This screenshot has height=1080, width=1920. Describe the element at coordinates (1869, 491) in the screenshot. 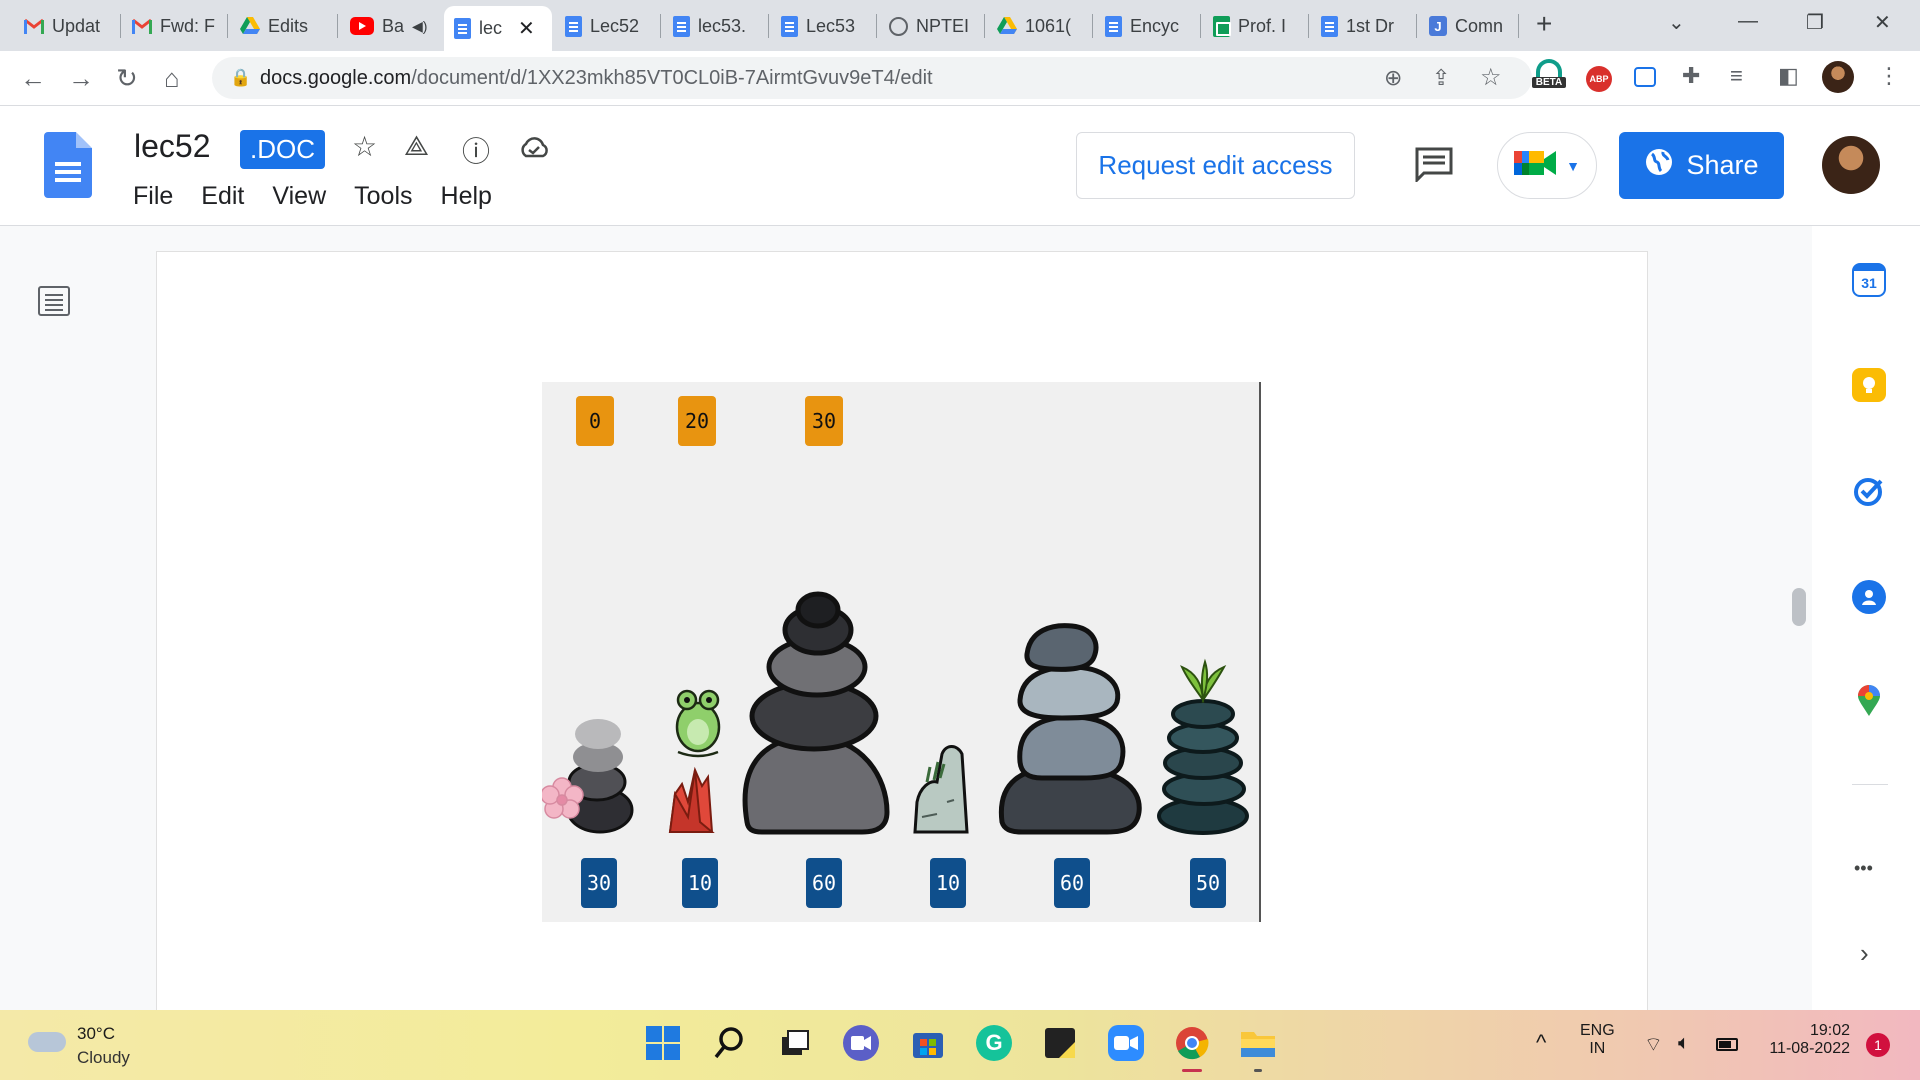

I see `google-tasks-icon` at that location.